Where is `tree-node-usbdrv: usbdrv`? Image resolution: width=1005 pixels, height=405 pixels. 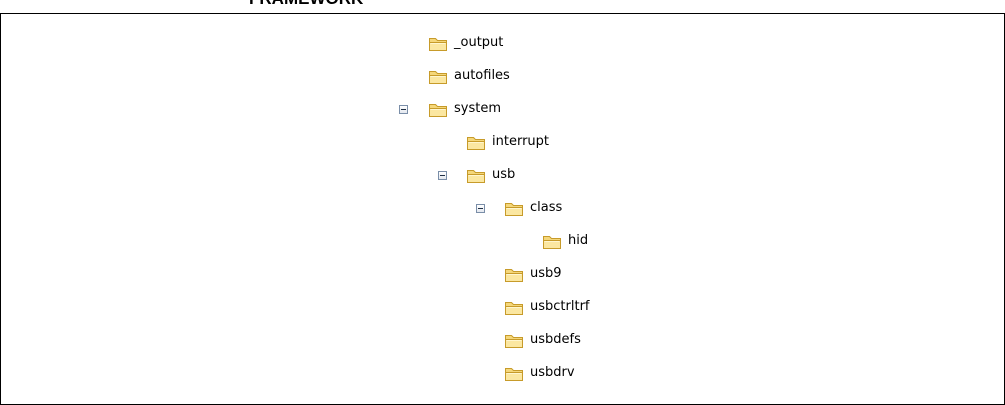
tree-node-usbdrv: usbdrv is located at coordinates (539, 373).